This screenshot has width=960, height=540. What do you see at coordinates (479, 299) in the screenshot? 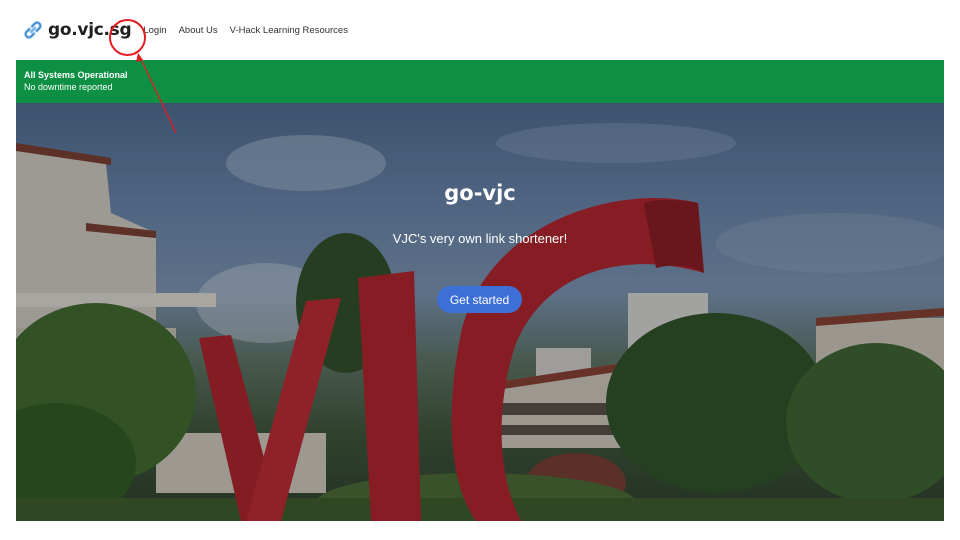
I see `get-started-button: Get started` at bounding box center [479, 299].